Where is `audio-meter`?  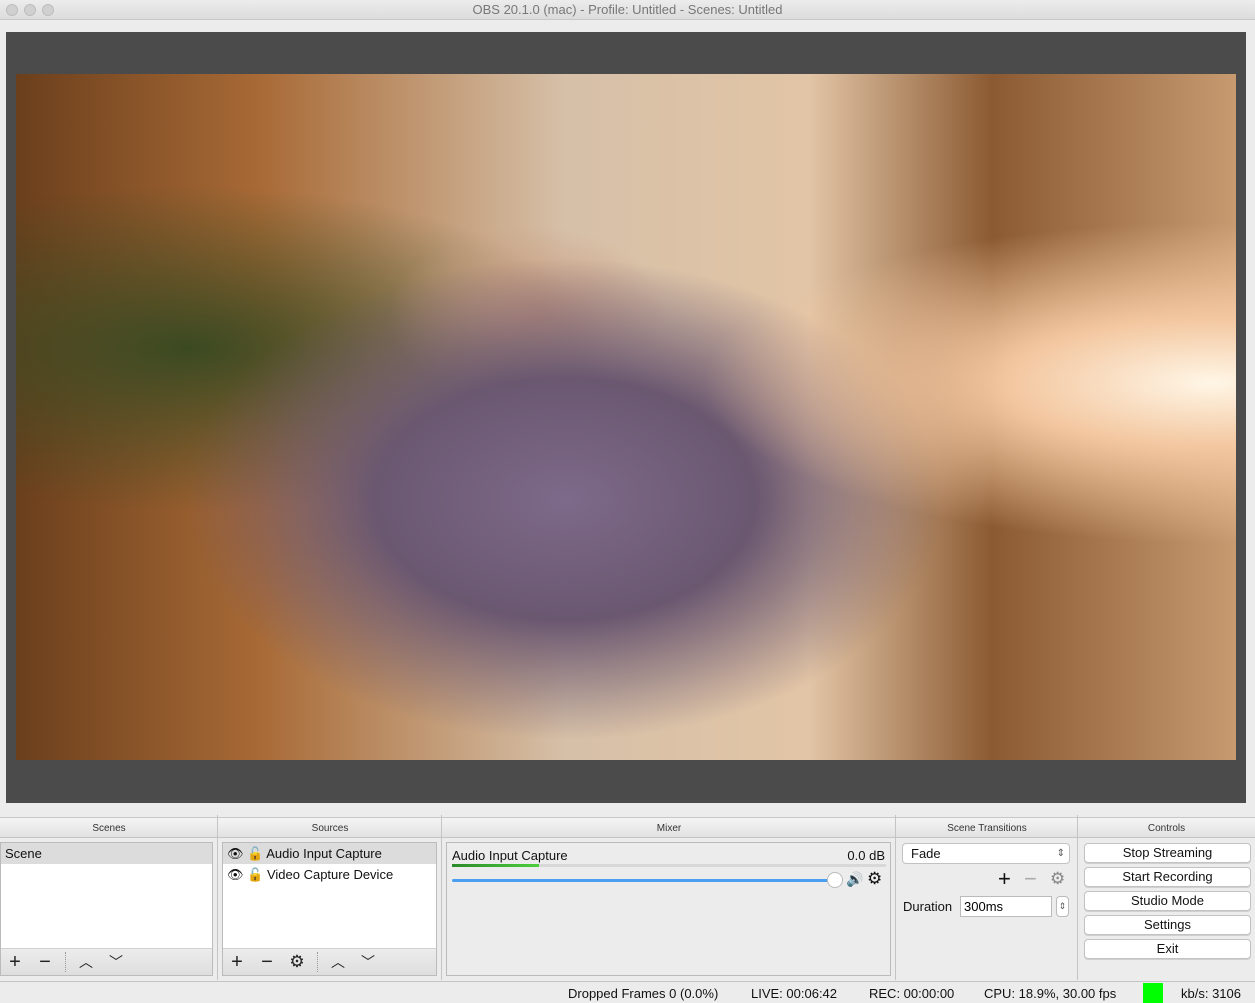 audio-meter is located at coordinates (669, 865).